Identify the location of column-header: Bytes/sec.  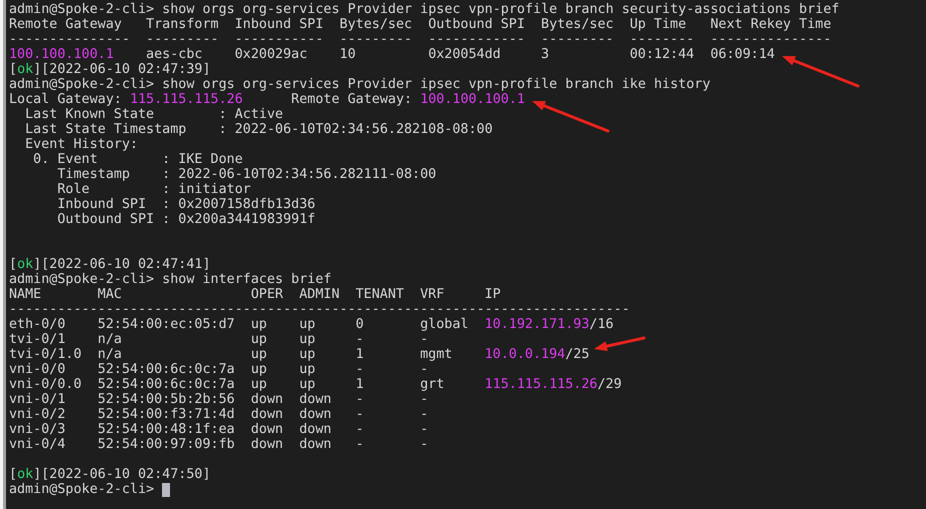
(577, 24).